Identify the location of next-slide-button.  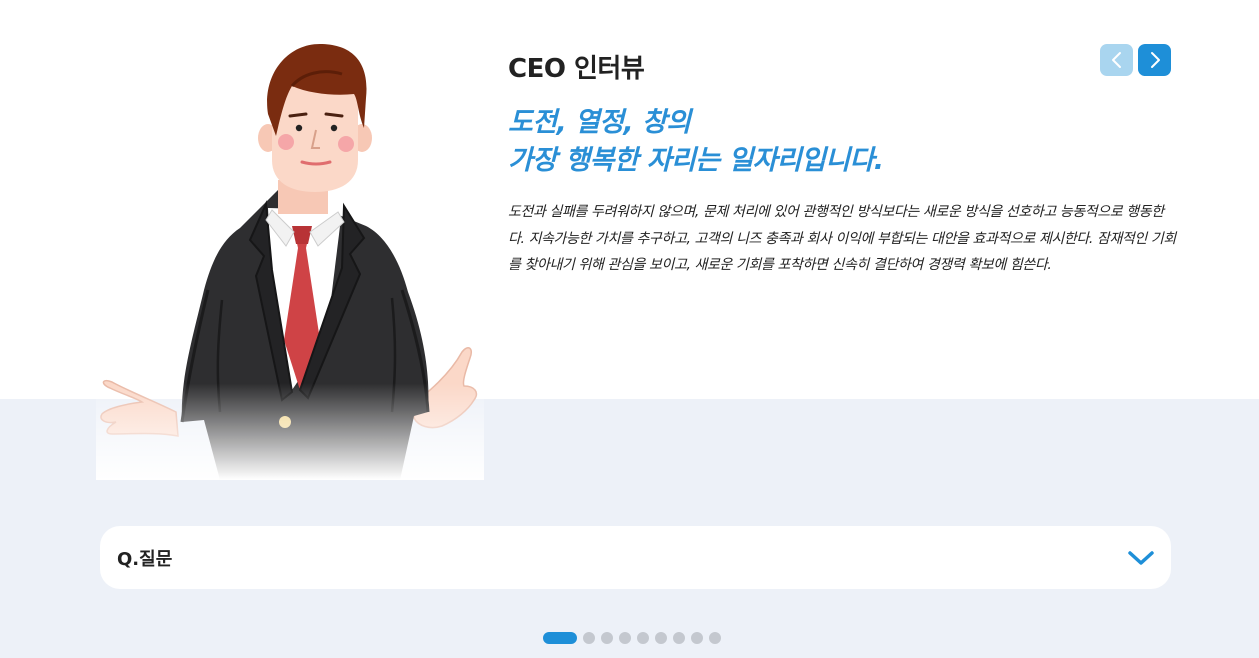
(1154, 60).